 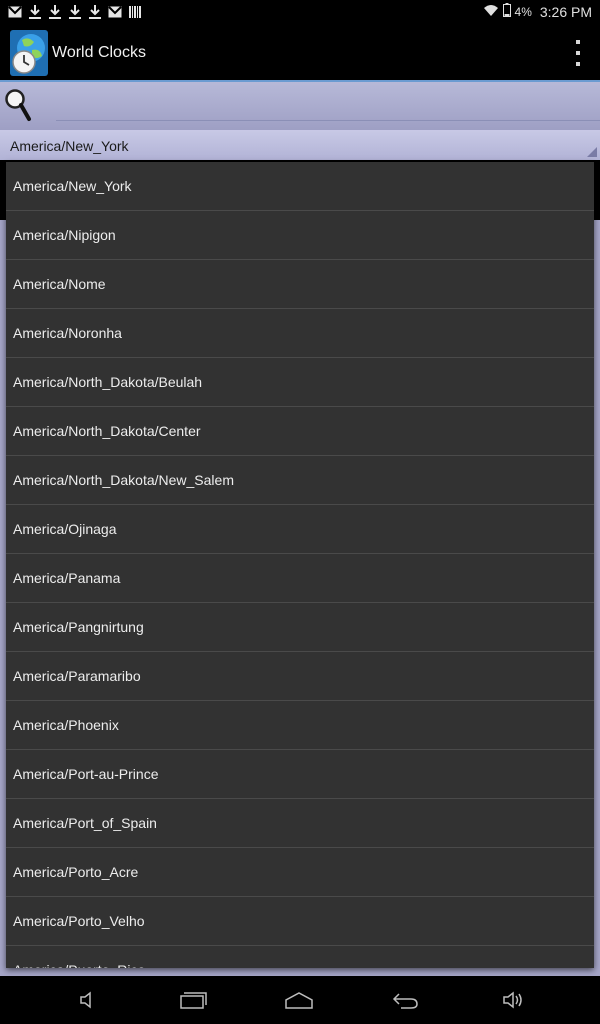 What do you see at coordinates (65, 529) in the screenshot?
I see `timezone-label: America/Ojinaga` at bounding box center [65, 529].